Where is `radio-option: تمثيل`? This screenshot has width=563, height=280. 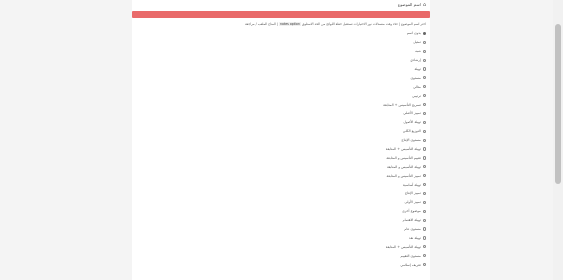 radio-option: تمثيل is located at coordinates (279, 42).